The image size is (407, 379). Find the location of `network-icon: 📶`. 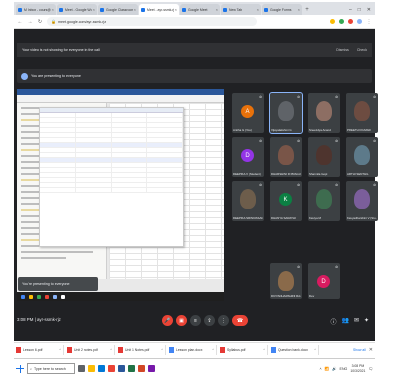

network-icon: 📶 is located at coordinates (327, 369).